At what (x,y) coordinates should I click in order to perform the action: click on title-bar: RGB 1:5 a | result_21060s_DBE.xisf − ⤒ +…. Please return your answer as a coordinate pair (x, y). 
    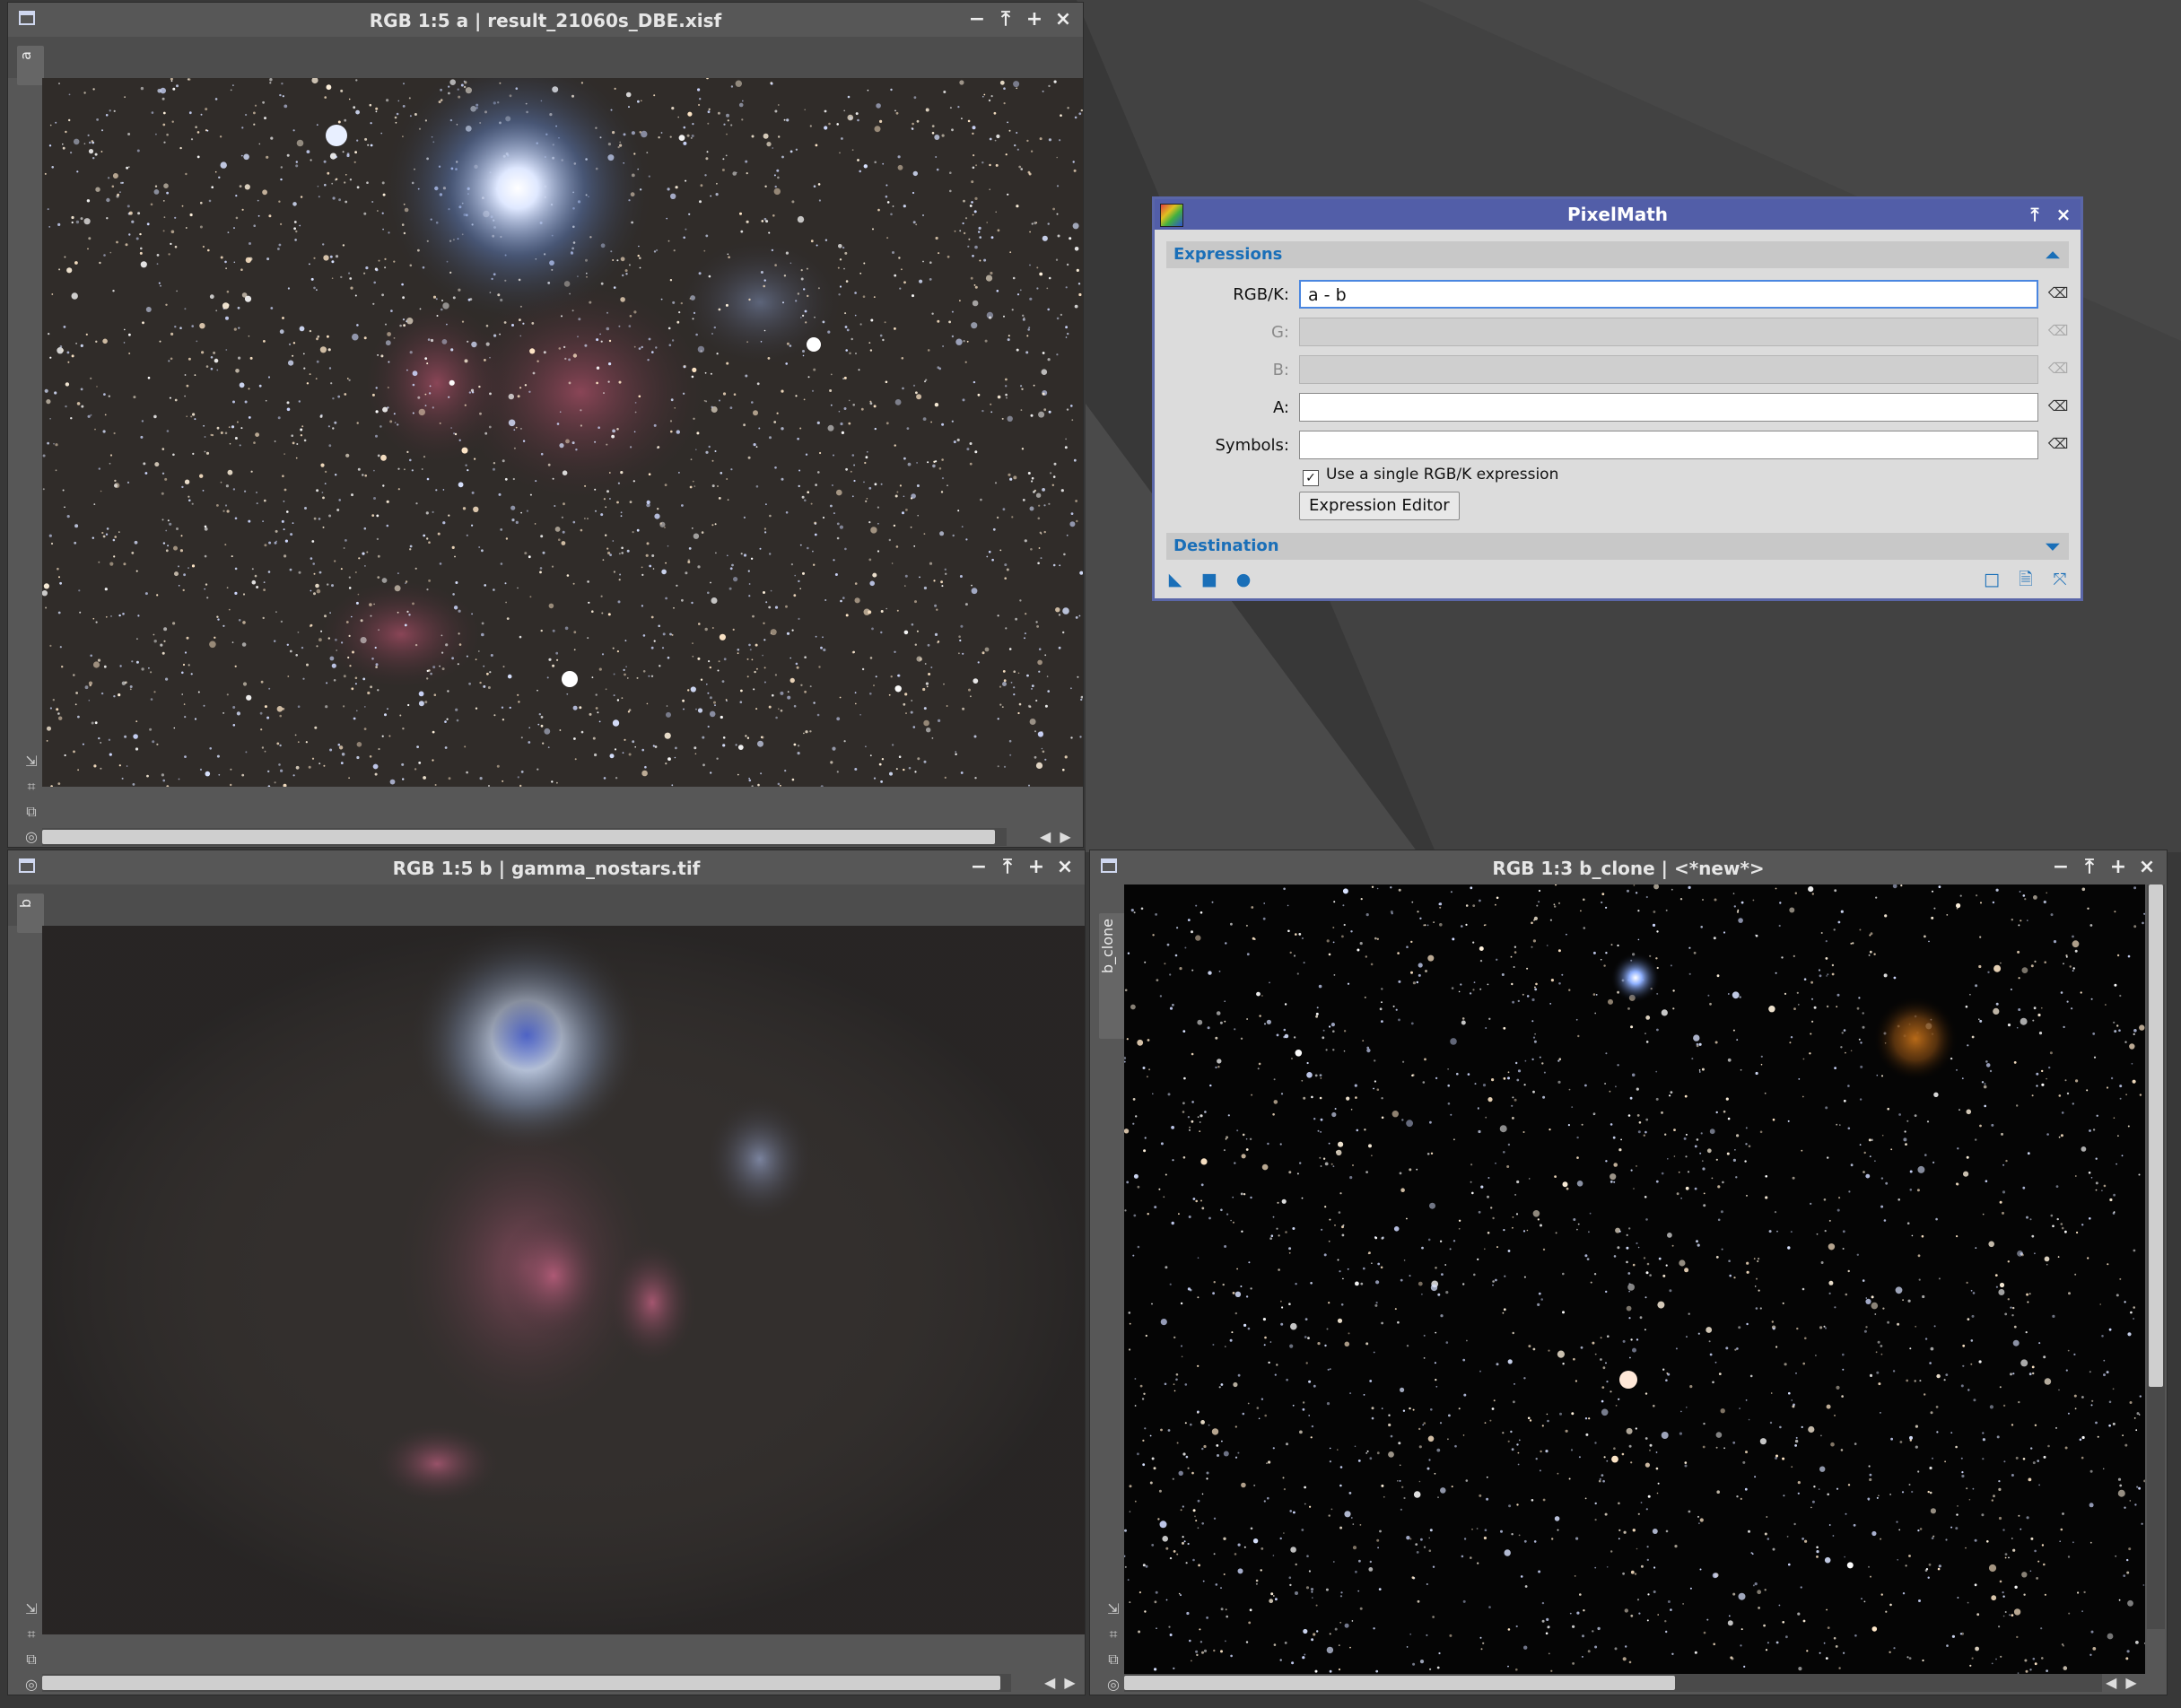
    Looking at the image, I should click on (545, 20).